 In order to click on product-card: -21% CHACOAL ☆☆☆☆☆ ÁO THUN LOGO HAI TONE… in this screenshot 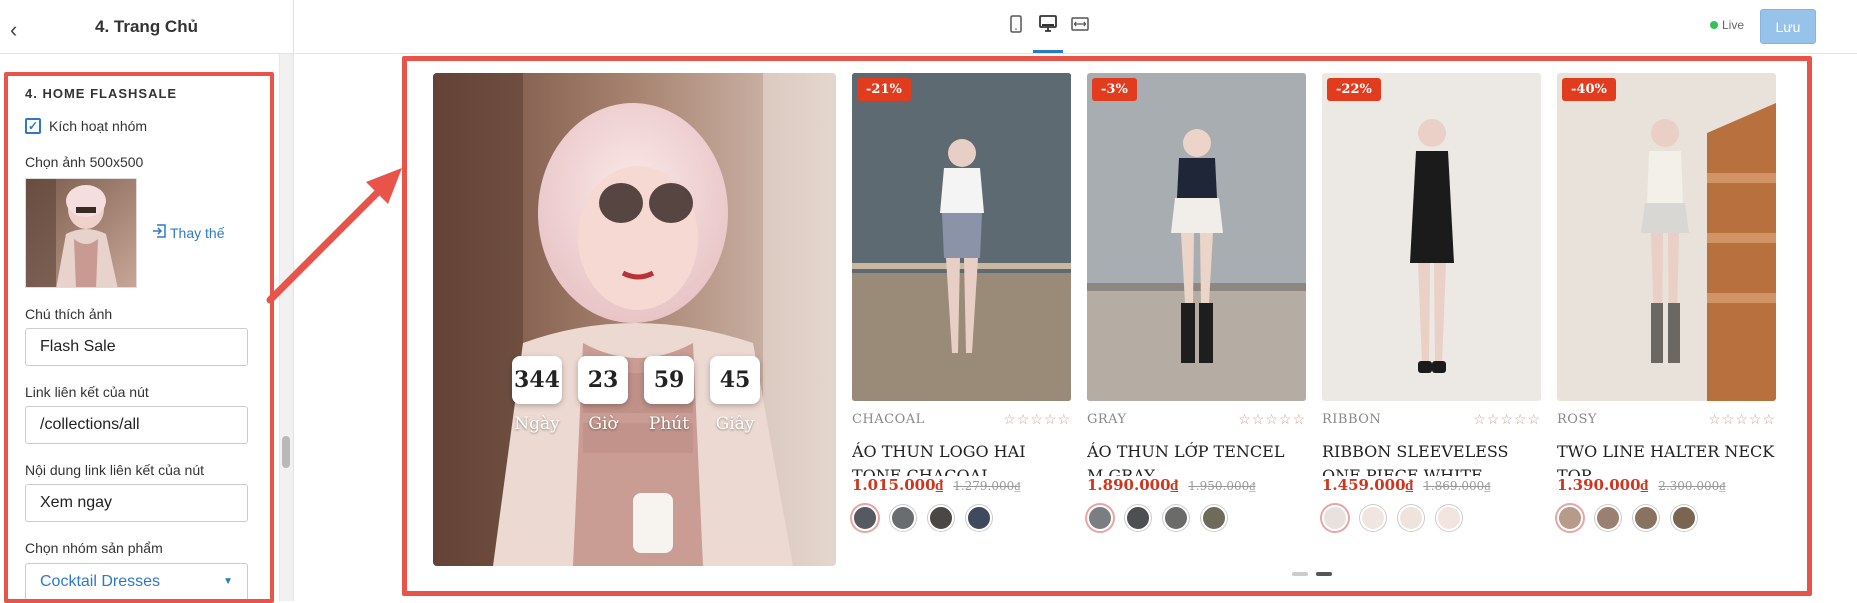, I will do `click(961, 302)`.